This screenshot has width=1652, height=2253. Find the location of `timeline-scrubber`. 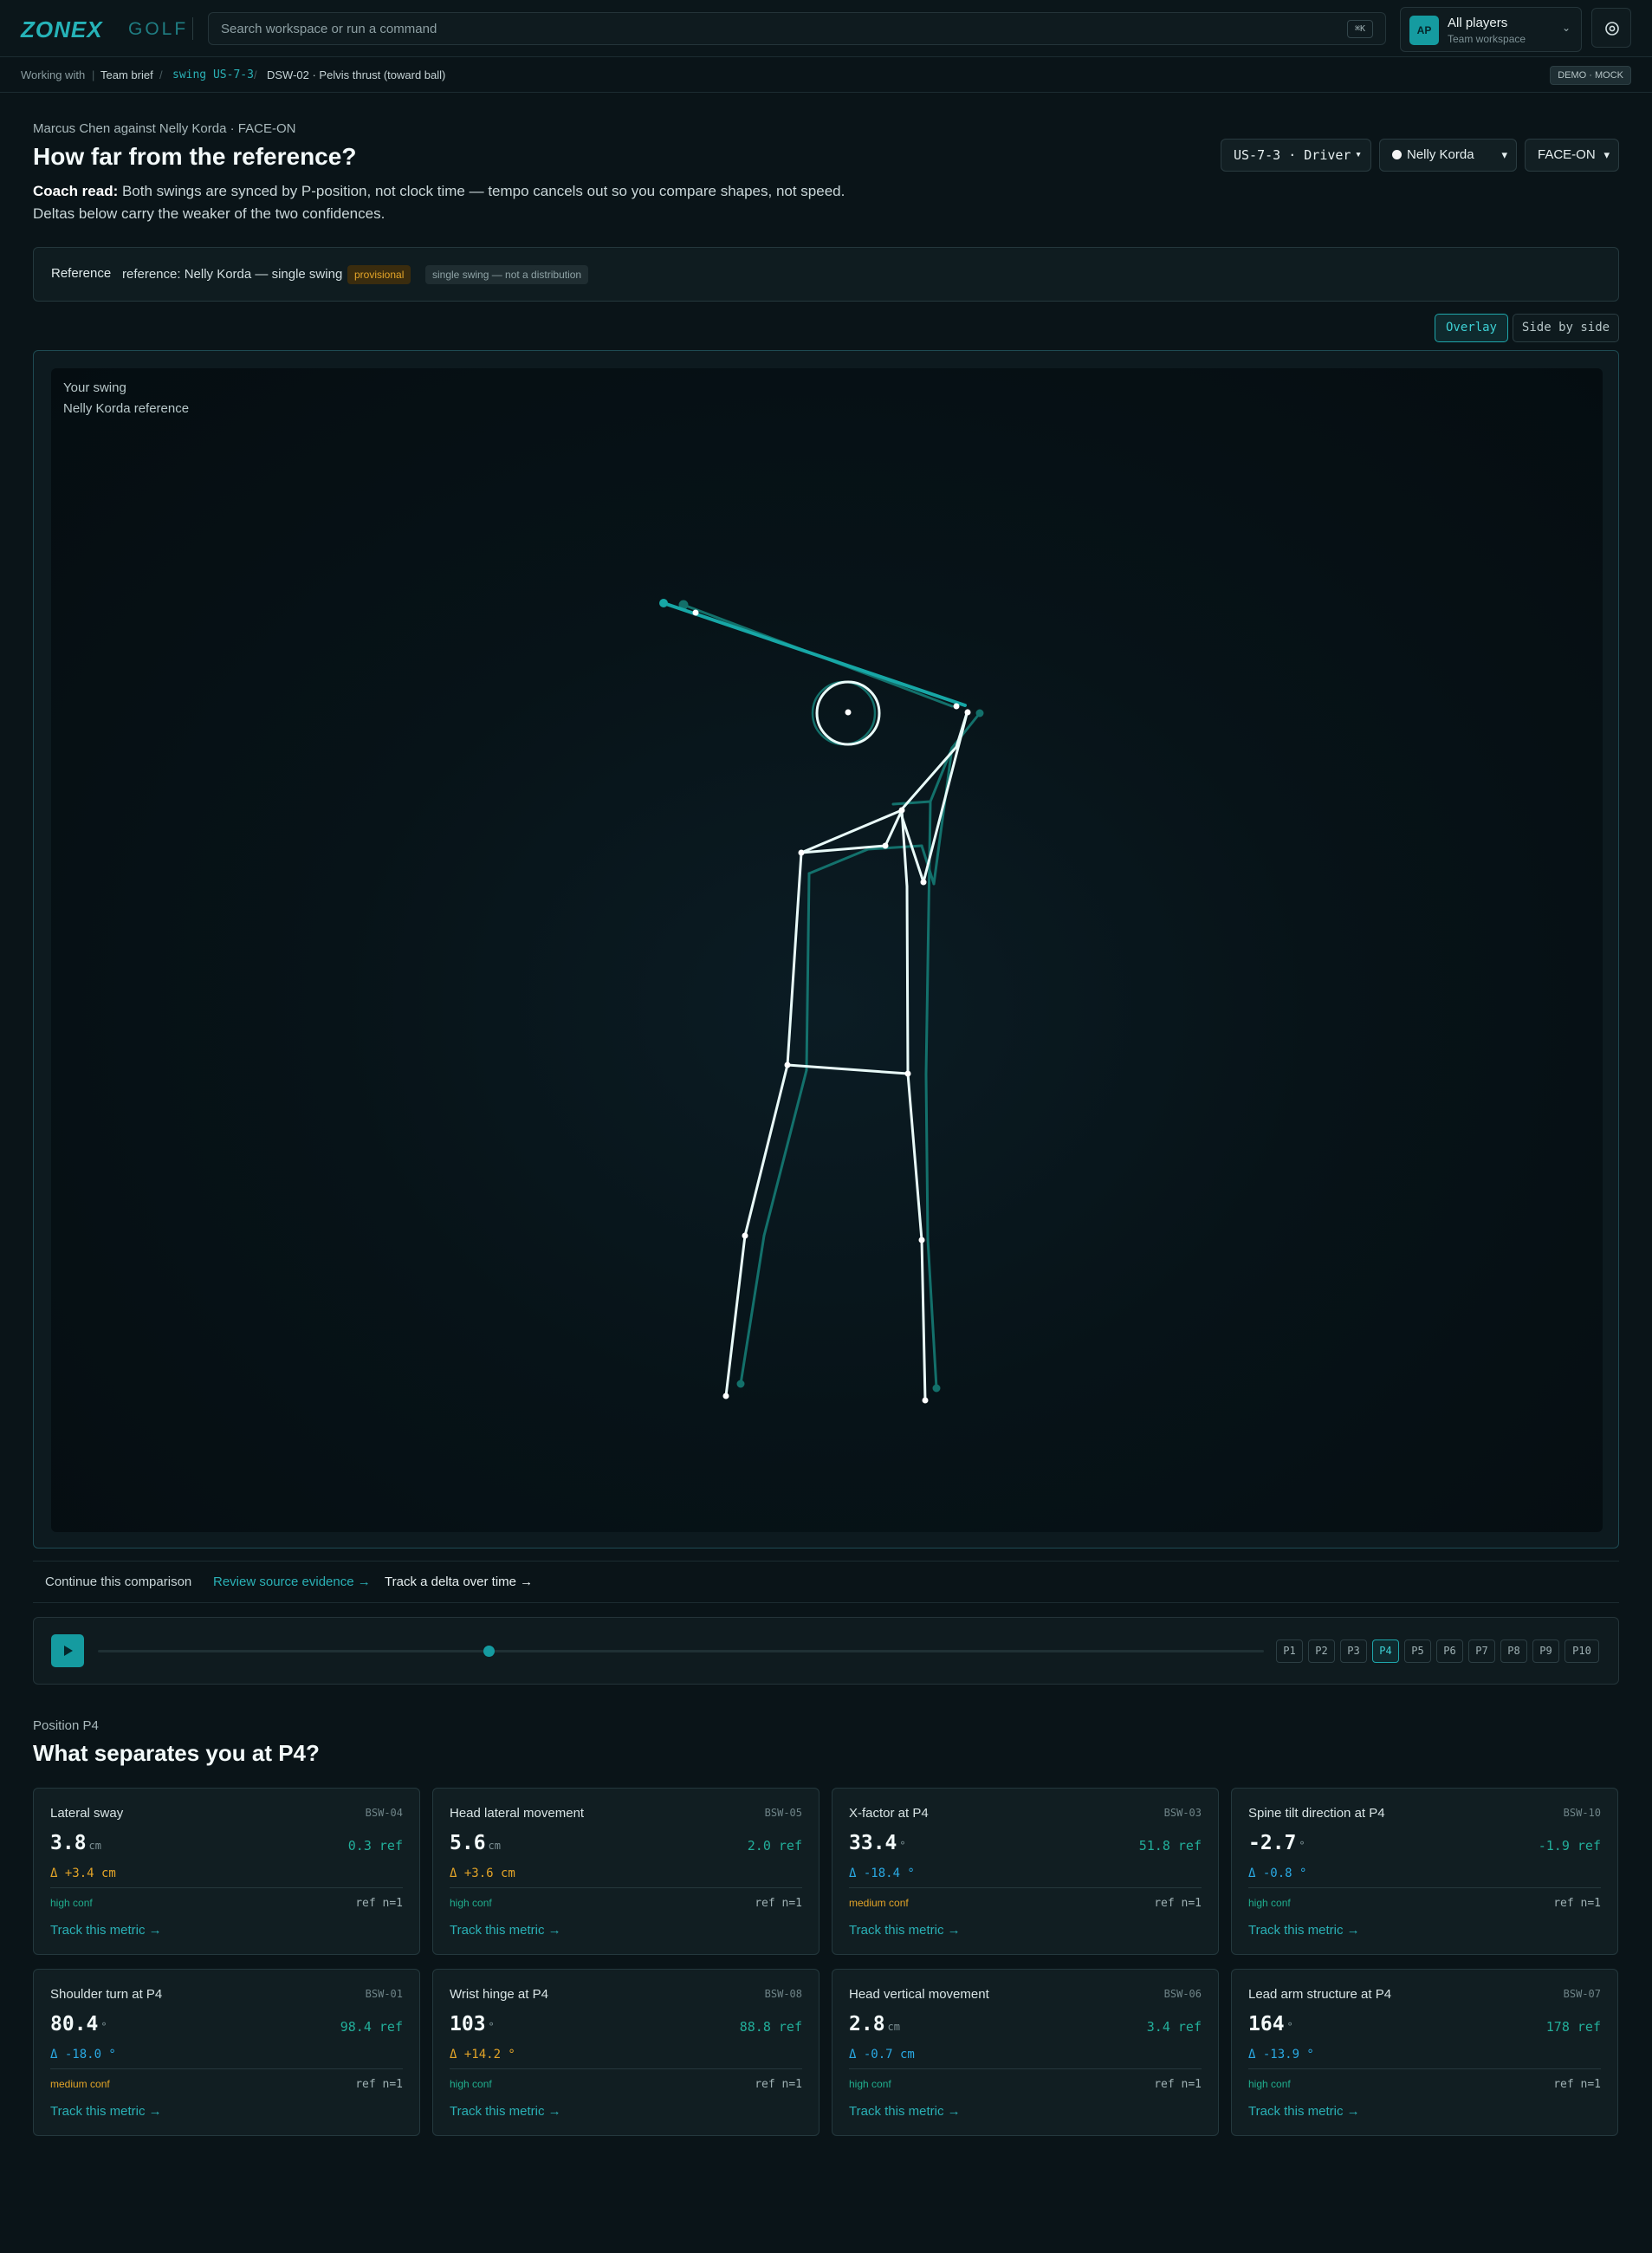

timeline-scrubber is located at coordinates (681, 1652).